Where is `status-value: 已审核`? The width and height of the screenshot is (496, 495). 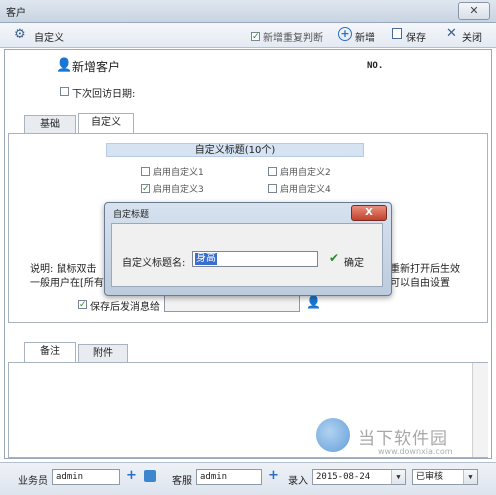
status-value: 已审核 is located at coordinates (430, 477).